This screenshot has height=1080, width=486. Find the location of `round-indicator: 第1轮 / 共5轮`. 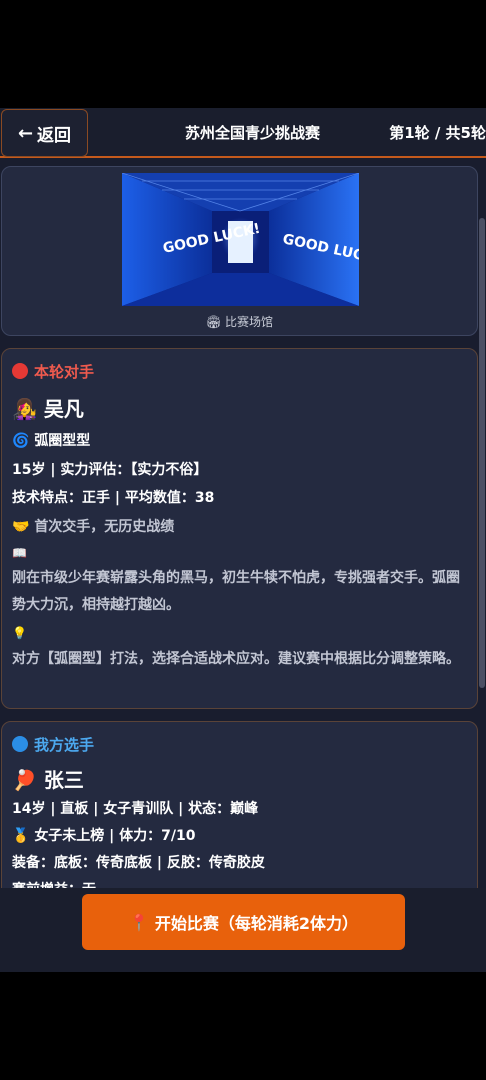

round-indicator: 第1轮 / 共5轮 is located at coordinates (437, 133).